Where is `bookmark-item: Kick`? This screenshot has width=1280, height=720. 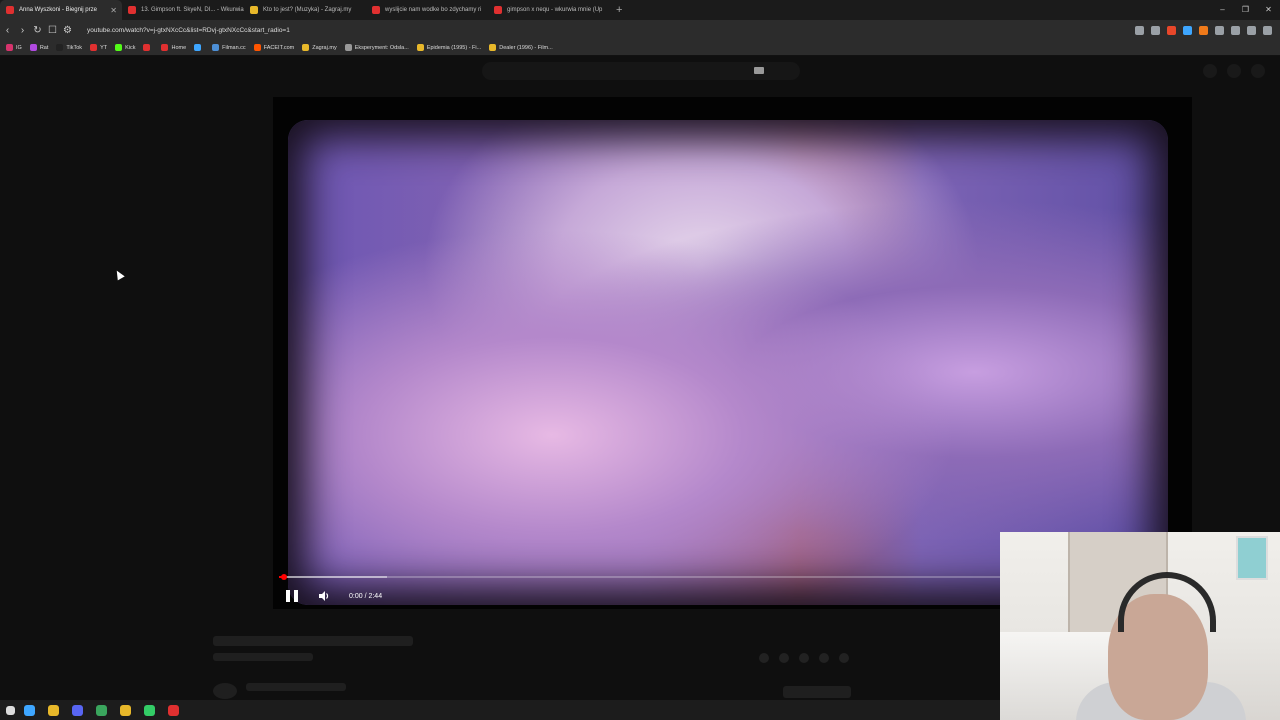 bookmark-item: Kick is located at coordinates (125, 47).